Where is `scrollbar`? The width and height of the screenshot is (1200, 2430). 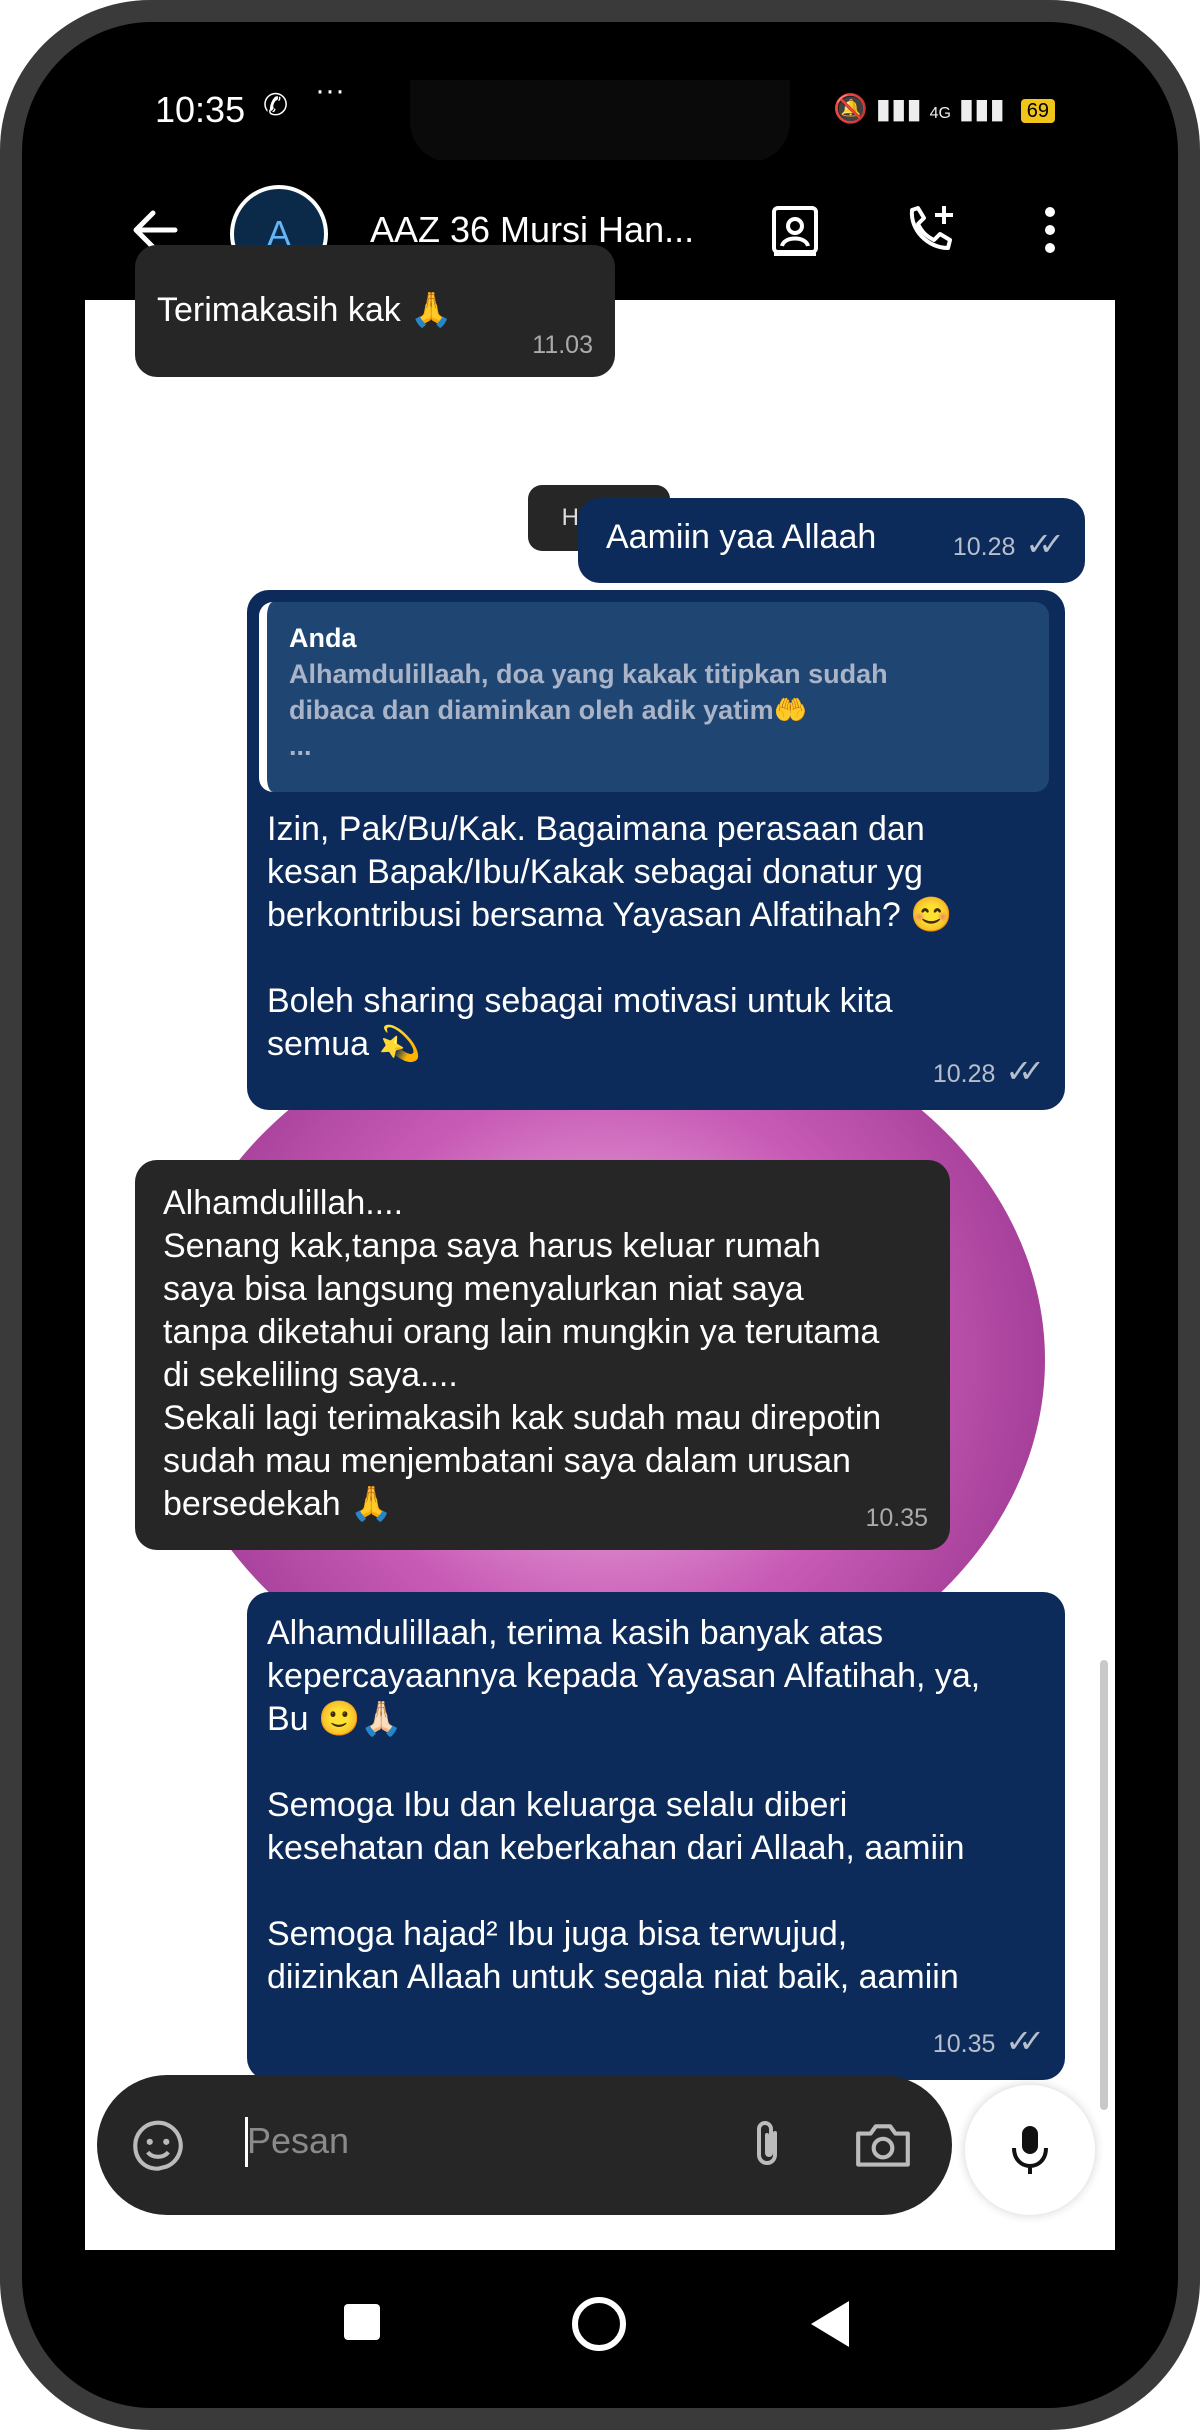
scrollbar is located at coordinates (1104, 1885).